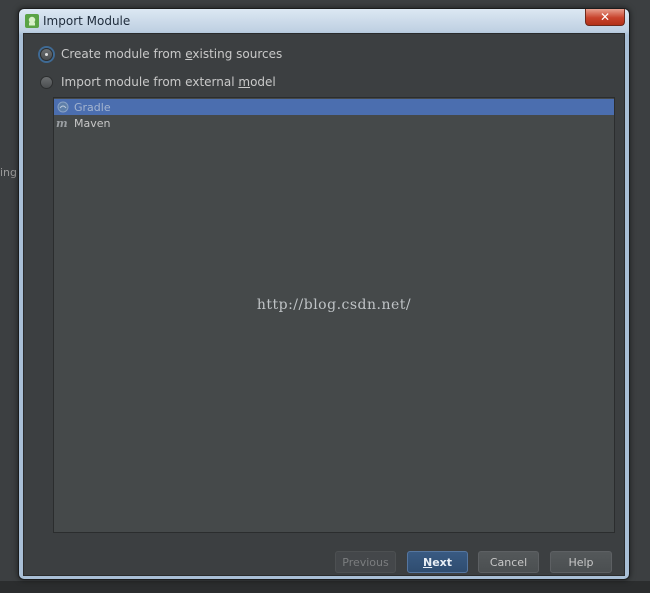  Describe the element at coordinates (168, 82) in the screenshot. I see `option-label: Import module from external model` at that location.